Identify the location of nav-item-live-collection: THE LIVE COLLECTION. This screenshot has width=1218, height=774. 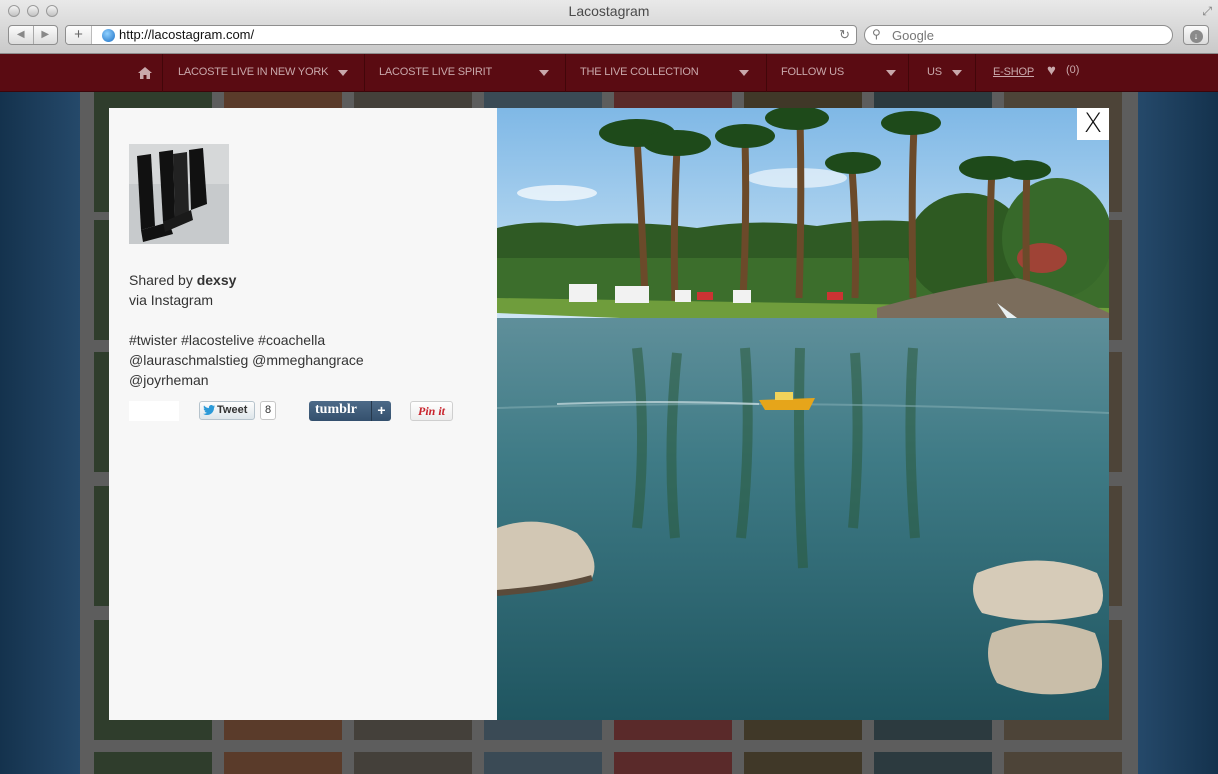
(639, 73).